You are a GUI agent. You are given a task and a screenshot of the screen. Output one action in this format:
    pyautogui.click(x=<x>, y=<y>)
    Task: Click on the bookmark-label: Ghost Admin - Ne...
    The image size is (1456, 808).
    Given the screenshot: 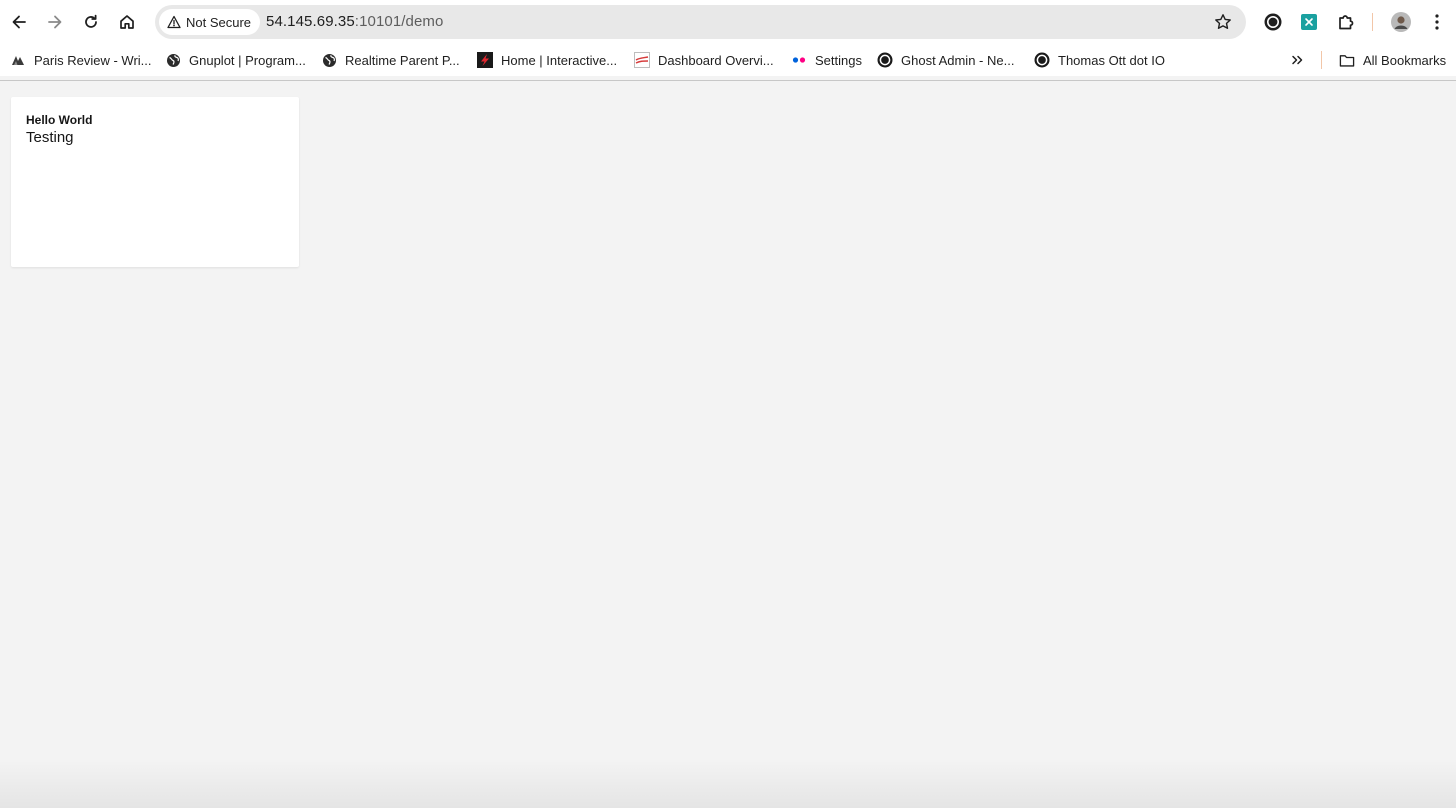 What is the action you would take?
    pyautogui.click(x=958, y=60)
    